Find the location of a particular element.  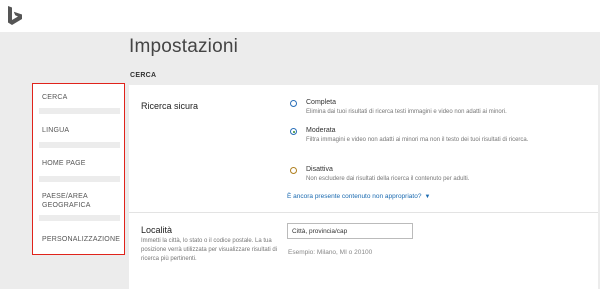

option-completa-label: Completa is located at coordinates (321, 102).